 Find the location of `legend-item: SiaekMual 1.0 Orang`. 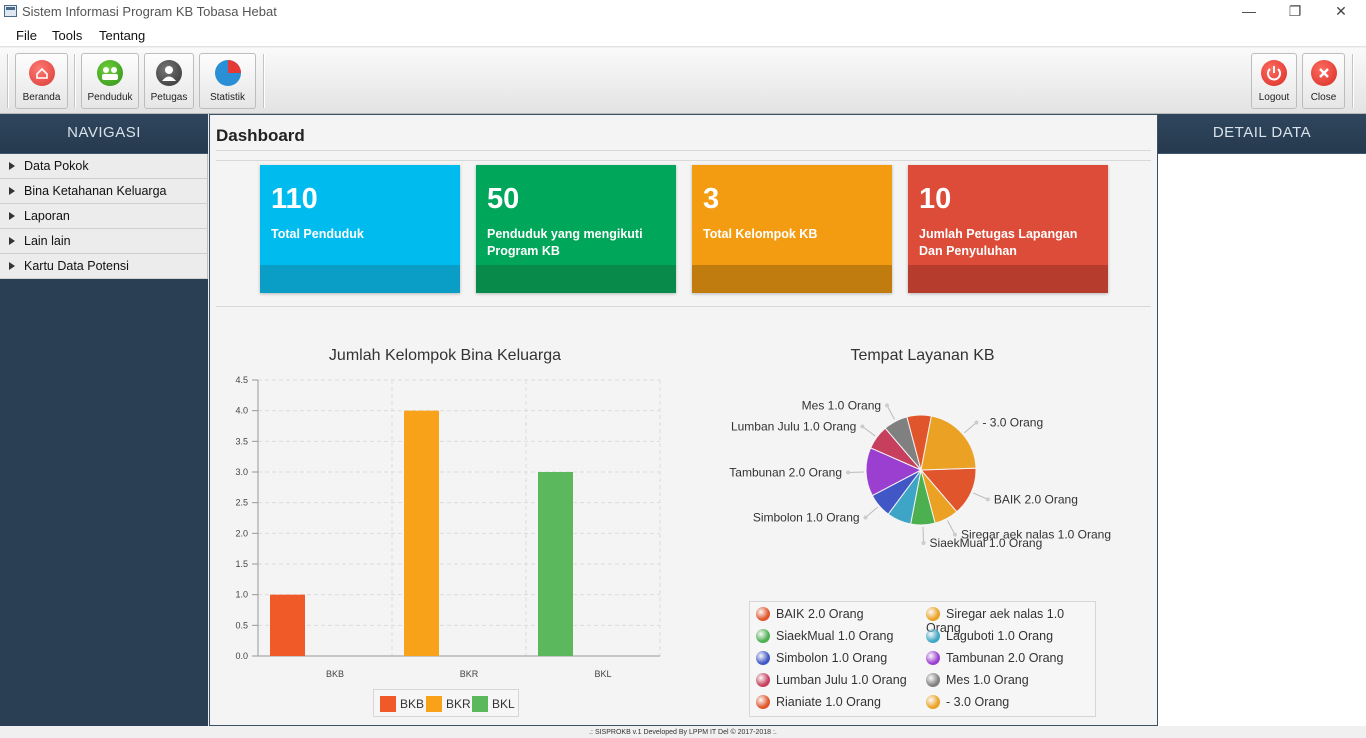

legend-item: SiaekMual 1.0 Orang is located at coordinates (824, 636).